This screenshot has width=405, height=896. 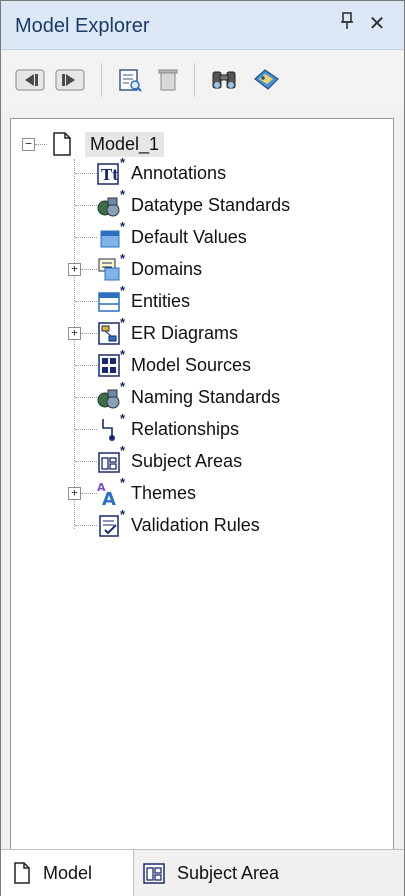 I want to click on subject-area-icon, so click(x=154, y=873).